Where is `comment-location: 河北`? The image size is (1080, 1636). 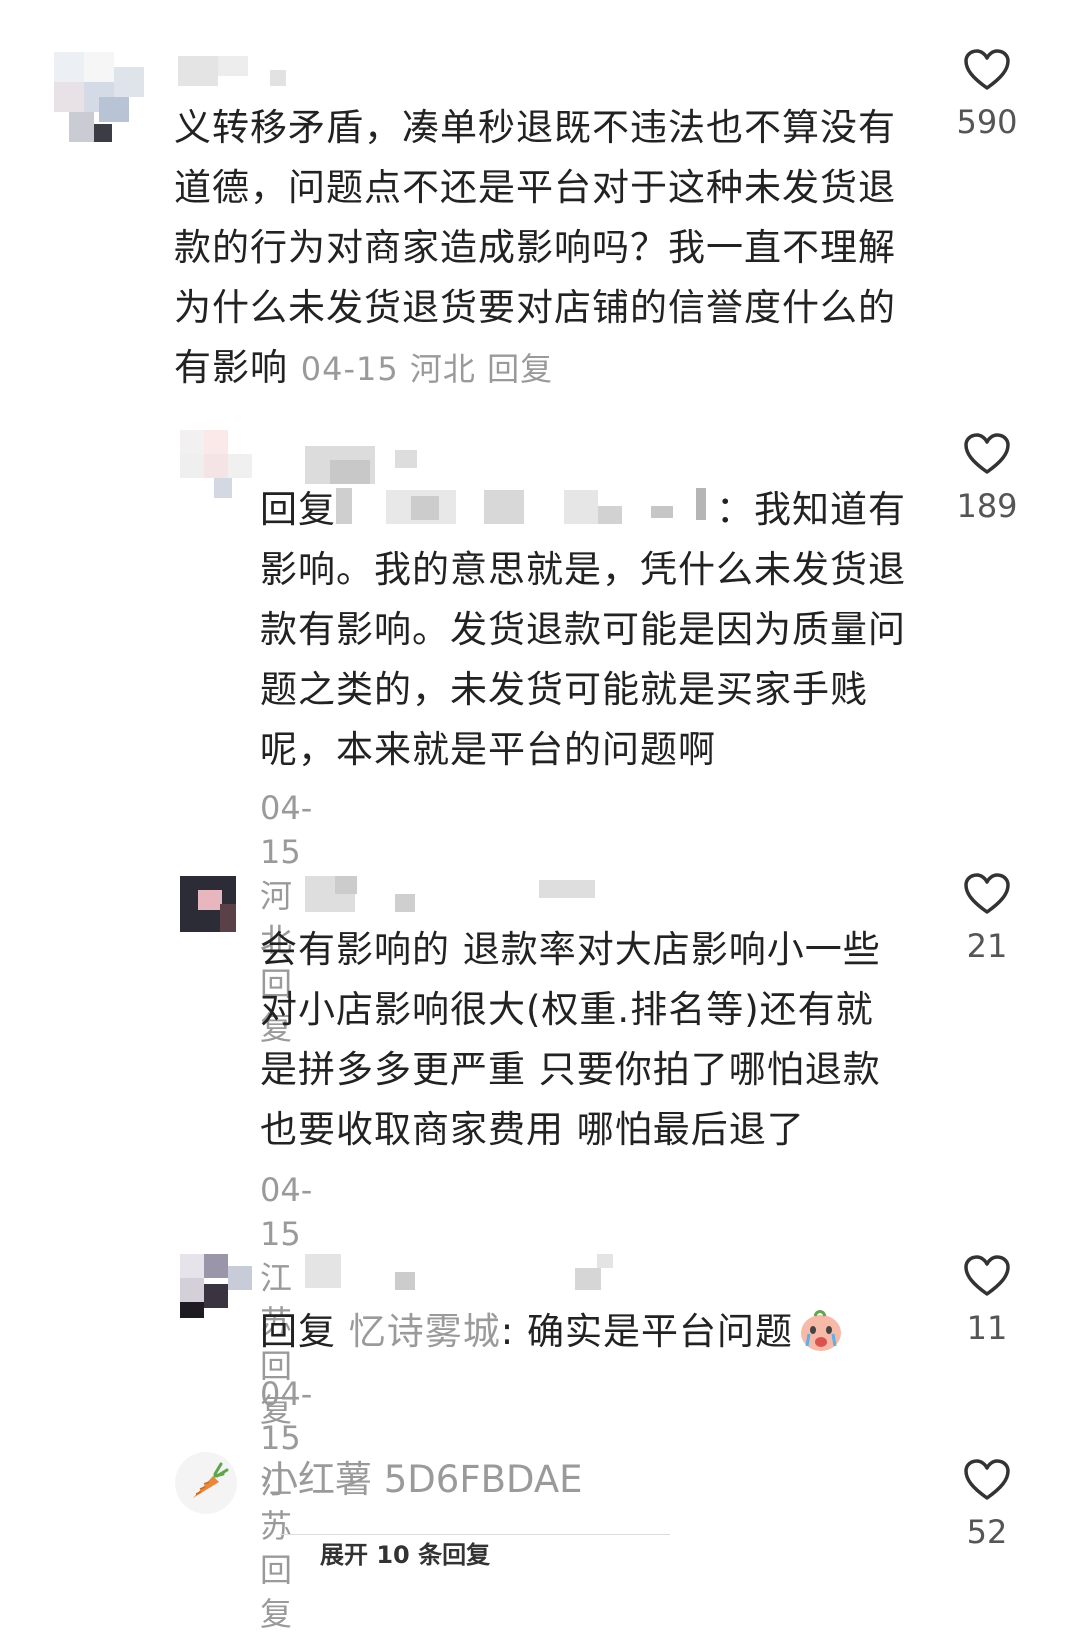 comment-location: 河北 is located at coordinates (442, 369).